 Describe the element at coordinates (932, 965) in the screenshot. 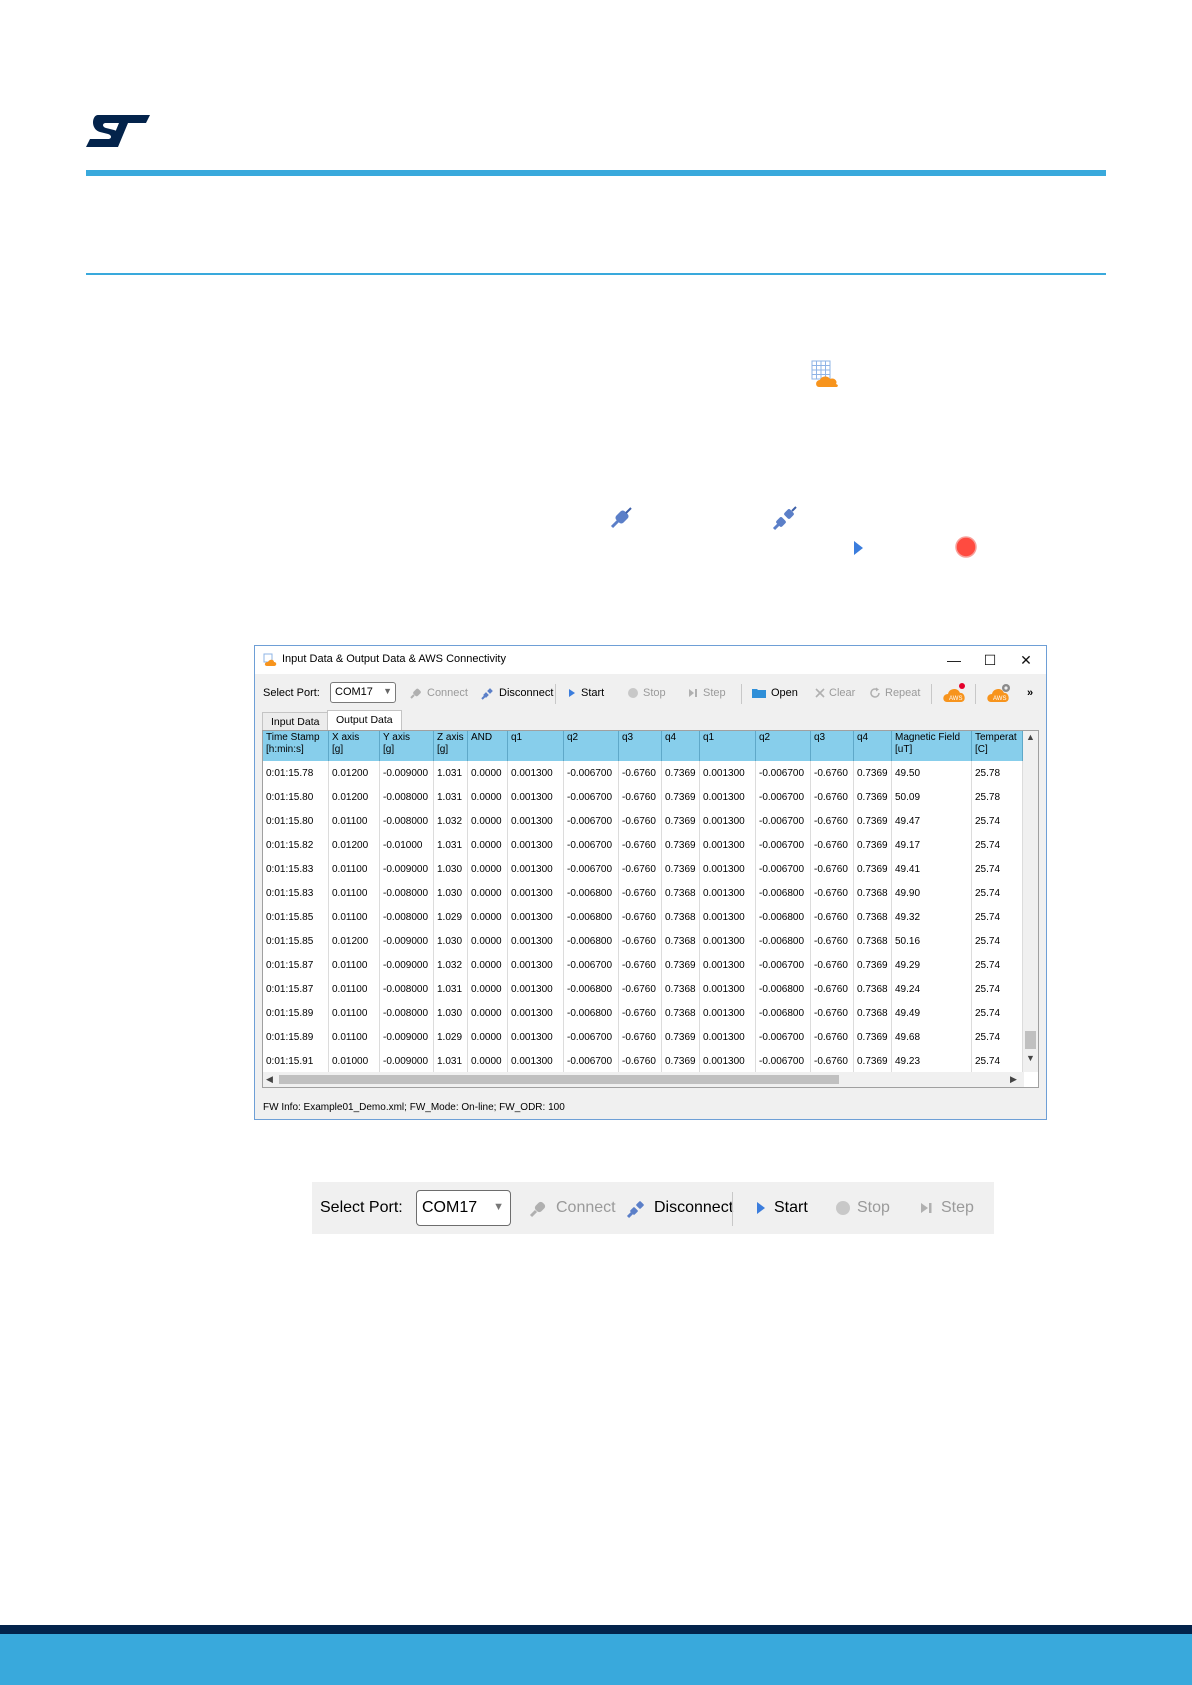

I see `table-cell: 49.29` at that location.